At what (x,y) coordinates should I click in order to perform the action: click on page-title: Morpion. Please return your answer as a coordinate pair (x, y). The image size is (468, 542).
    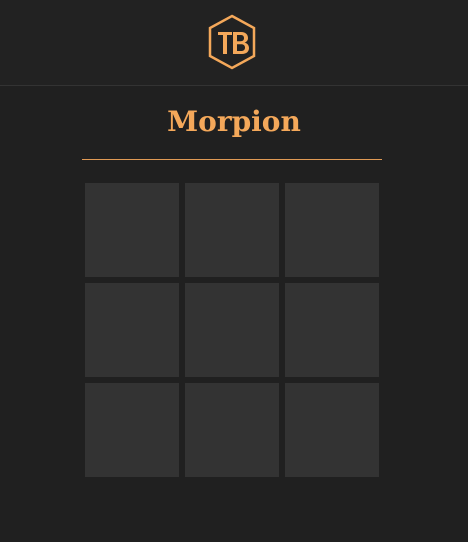
    Looking at the image, I should click on (234, 121).